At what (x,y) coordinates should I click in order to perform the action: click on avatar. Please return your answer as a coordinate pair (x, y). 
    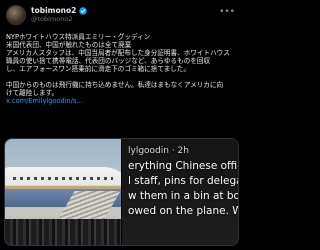
    Looking at the image, I should click on (16, 15).